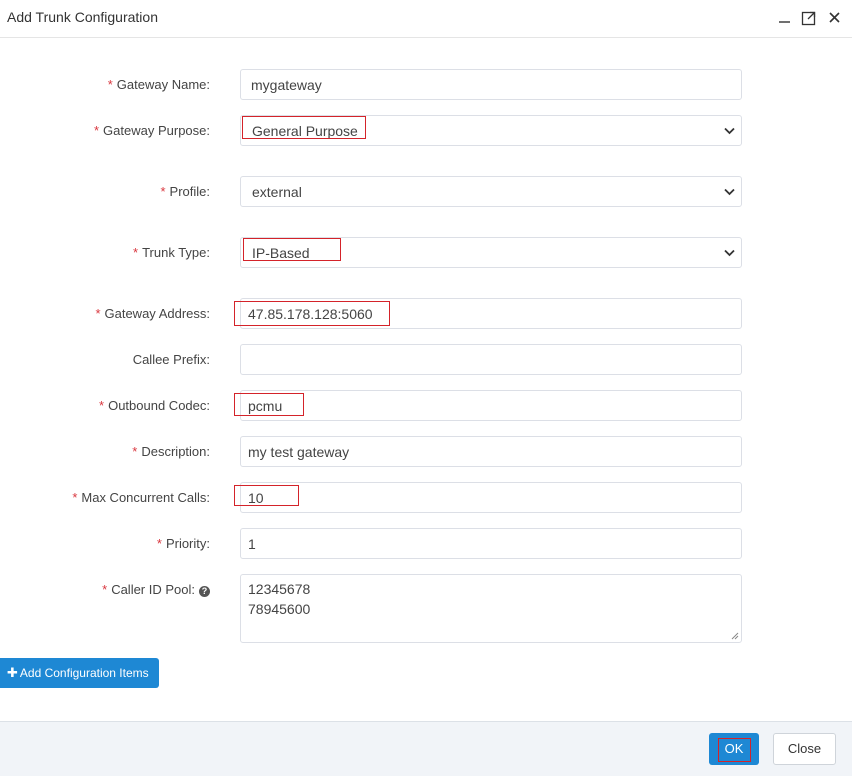 The image size is (852, 776). What do you see at coordinates (305, 131) in the screenshot?
I see `gateway-purpose-value: General Purpose` at bounding box center [305, 131].